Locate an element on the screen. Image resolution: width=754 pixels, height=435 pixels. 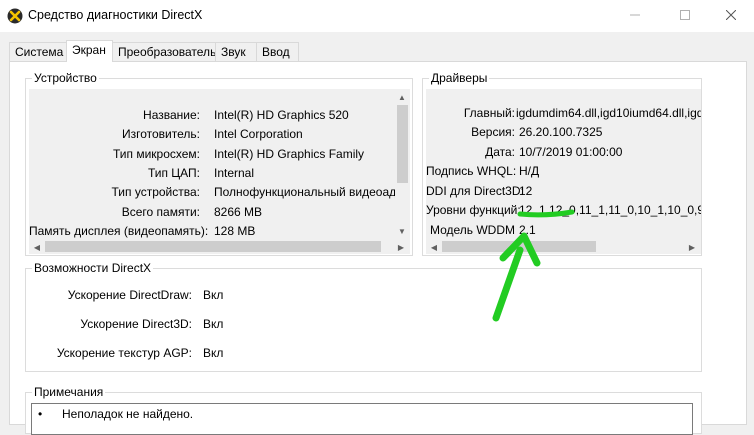
tab-input: Ввод is located at coordinates (277, 51).